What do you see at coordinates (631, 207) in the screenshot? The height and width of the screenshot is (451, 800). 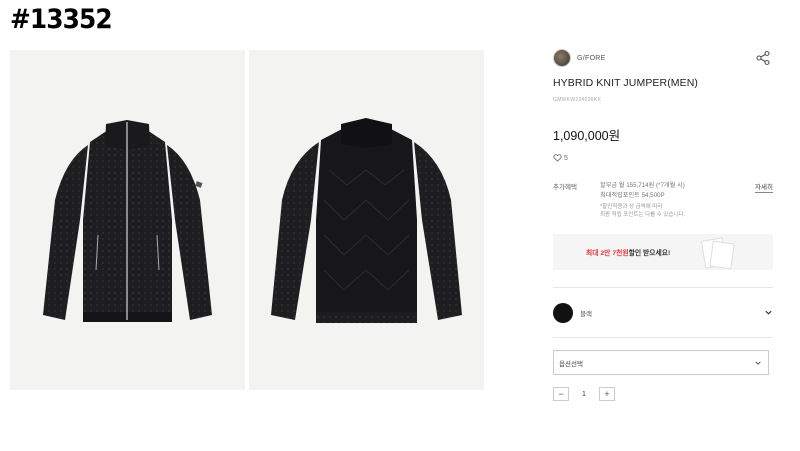 I see `benefit-note-line1: *할인적용과 상 금액에 따라` at bounding box center [631, 207].